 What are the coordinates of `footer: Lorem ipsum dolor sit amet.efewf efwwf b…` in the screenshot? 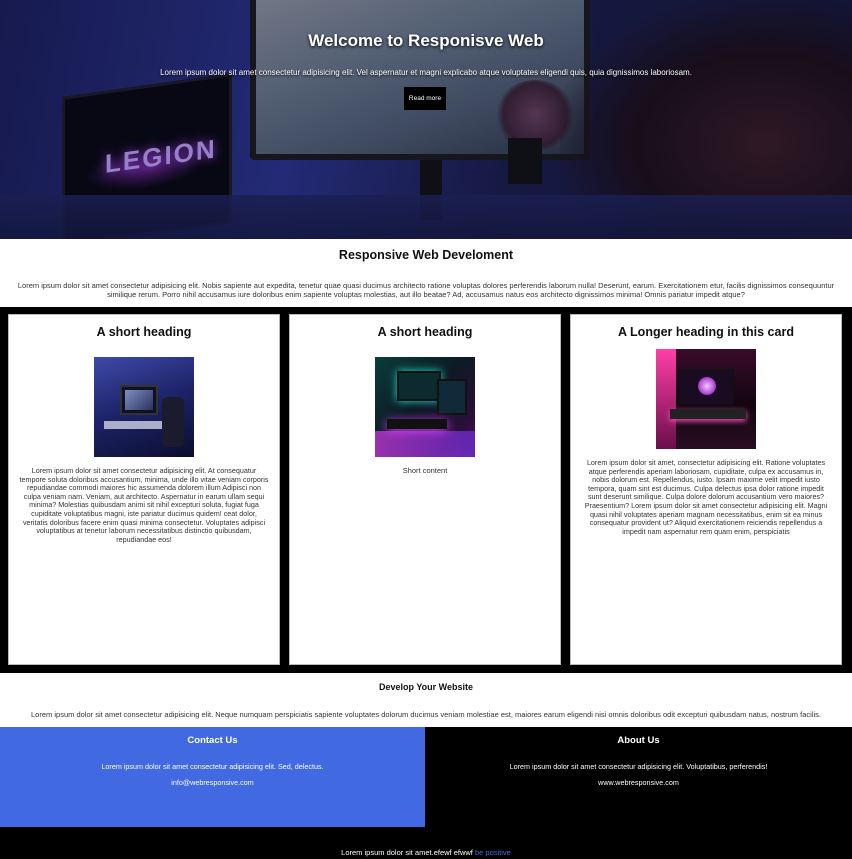 It's located at (426, 843).